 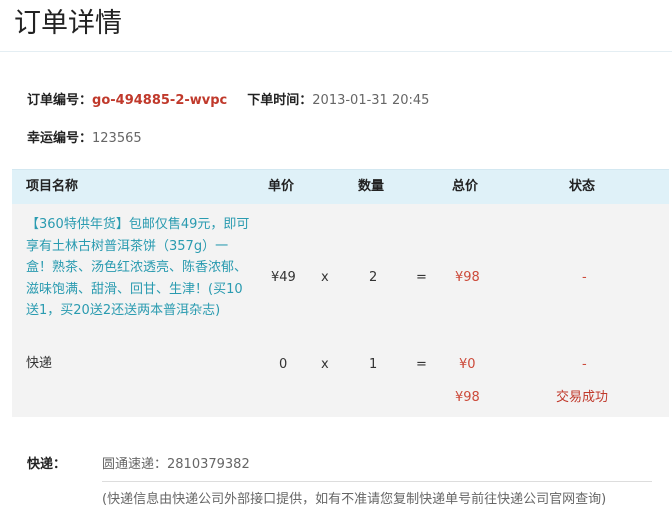 I want to click on grand-total: ¥98, so click(x=467, y=397).